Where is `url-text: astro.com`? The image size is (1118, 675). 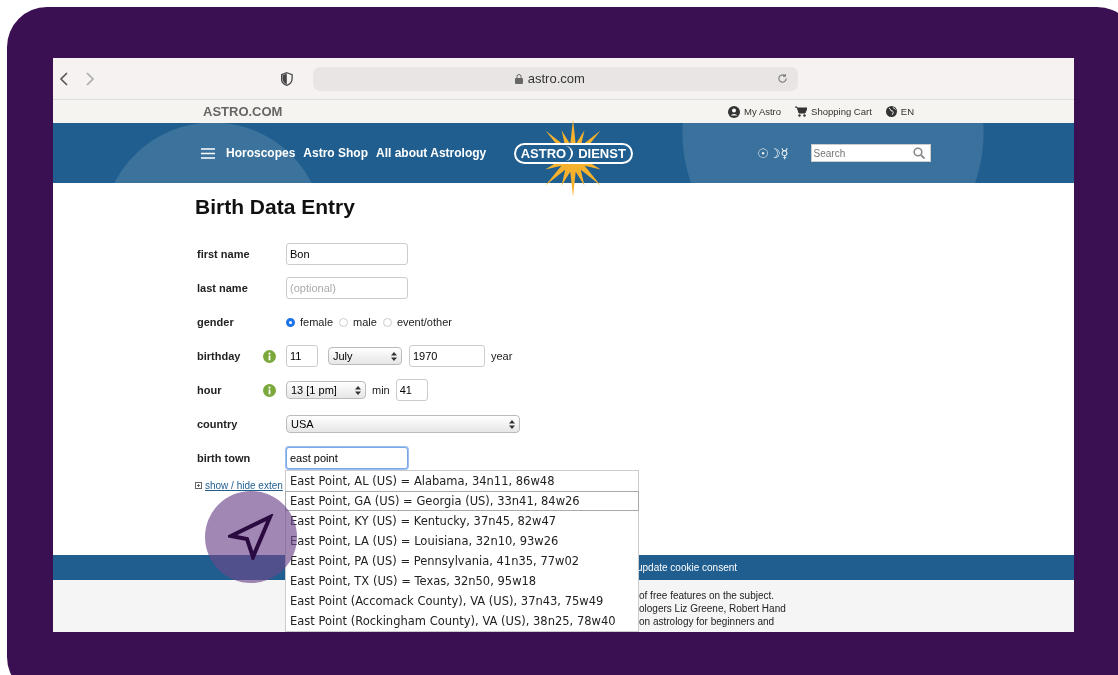 url-text: astro.com is located at coordinates (549, 78).